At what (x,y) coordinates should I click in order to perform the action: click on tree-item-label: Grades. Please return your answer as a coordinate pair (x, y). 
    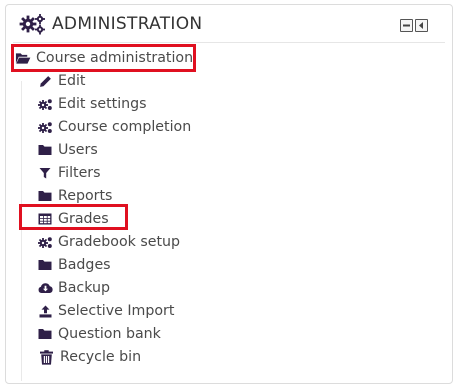
    Looking at the image, I should click on (83, 219).